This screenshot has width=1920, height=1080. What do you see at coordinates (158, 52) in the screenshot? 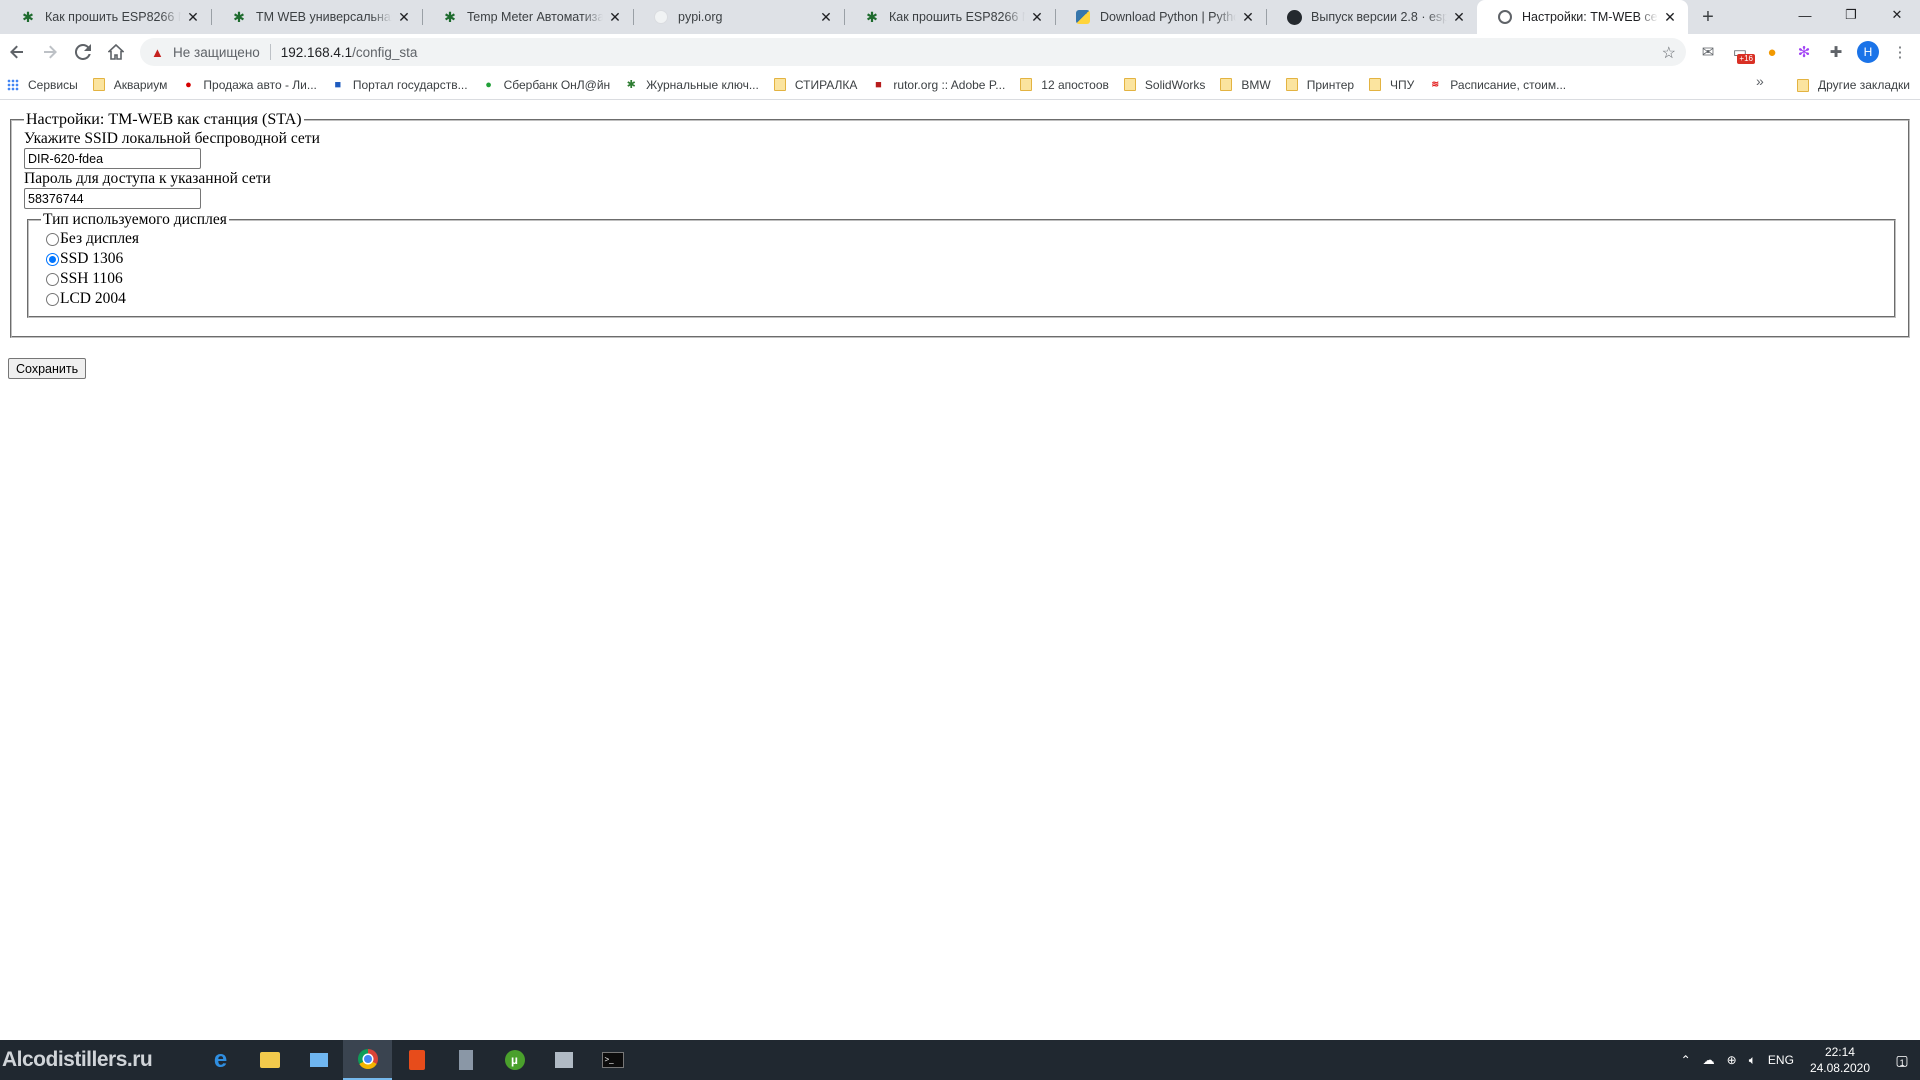
I see `warning-icon: ▲` at bounding box center [158, 52].